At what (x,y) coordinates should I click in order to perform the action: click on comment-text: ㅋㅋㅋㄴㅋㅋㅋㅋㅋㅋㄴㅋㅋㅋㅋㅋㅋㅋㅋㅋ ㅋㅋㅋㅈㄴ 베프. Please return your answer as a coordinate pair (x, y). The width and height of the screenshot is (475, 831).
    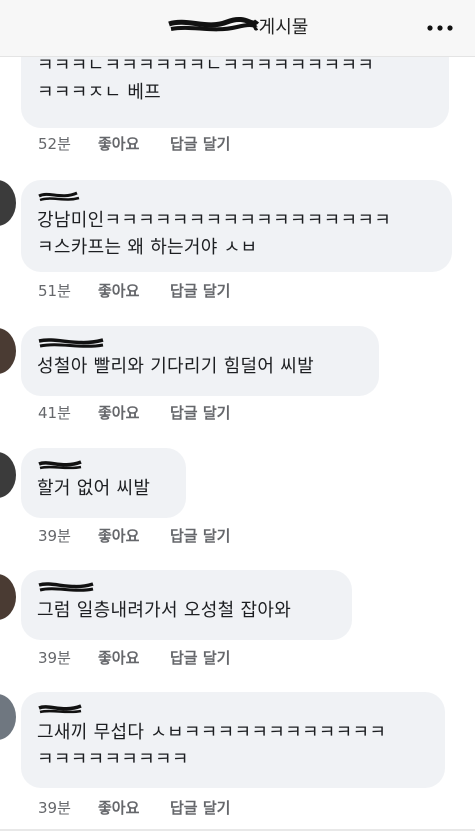
    Looking at the image, I should click on (206, 79).